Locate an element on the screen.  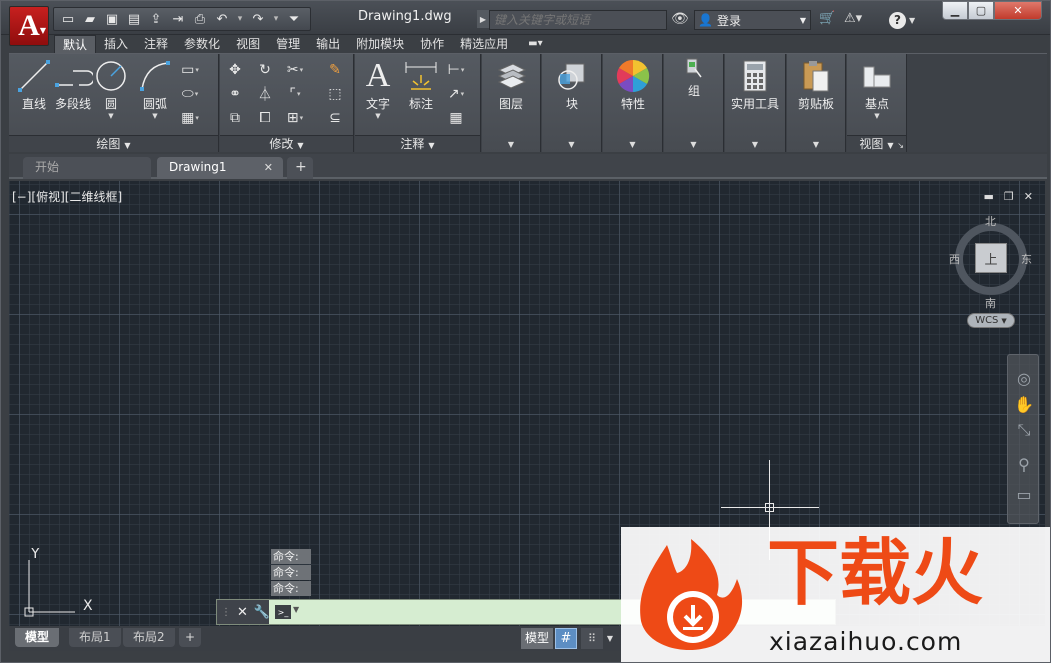
layout-tab-layout1: 布局1 is located at coordinates (95, 637).